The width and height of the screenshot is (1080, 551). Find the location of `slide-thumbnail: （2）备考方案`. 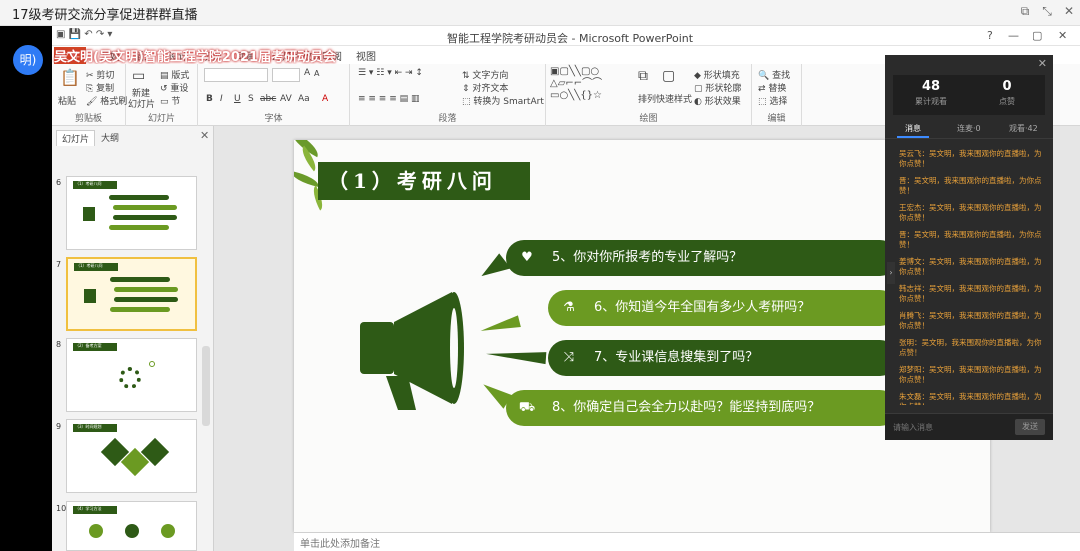

slide-thumbnail: （2）备考方案 is located at coordinates (131, 375).